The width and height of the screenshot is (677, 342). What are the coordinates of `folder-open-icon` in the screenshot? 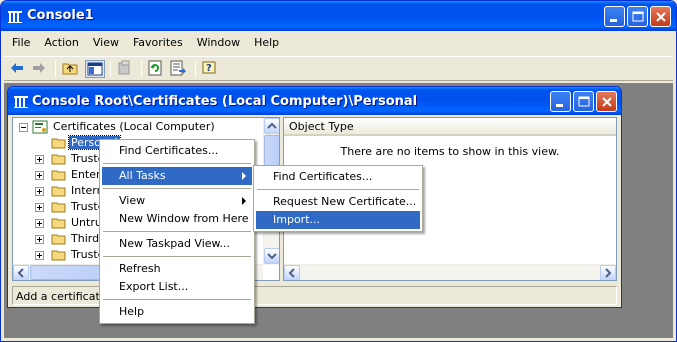 It's located at (58, 143).